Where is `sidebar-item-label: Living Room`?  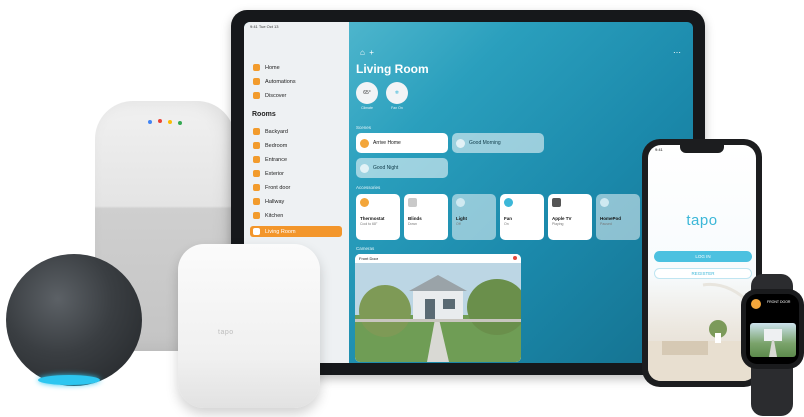 sidebar-item-label: Living Room is located at coordinates (280, 231).